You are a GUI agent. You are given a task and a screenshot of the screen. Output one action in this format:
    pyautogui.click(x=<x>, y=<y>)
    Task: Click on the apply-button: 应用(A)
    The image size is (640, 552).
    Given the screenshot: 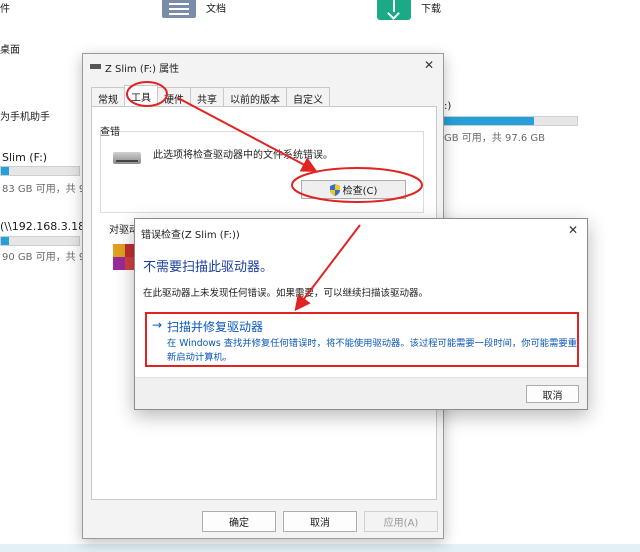 What is the action you would take?
    pyautogui.click(x=401, y=521)
    